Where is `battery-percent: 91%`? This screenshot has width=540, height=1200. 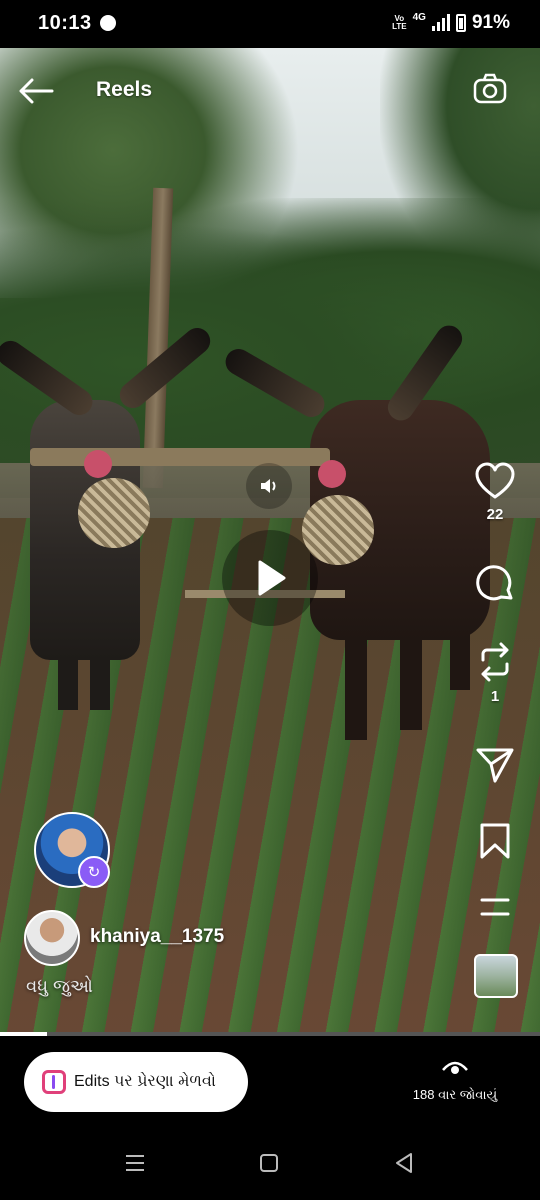 battery-percent: 91% is located at coordinates (490, 22).